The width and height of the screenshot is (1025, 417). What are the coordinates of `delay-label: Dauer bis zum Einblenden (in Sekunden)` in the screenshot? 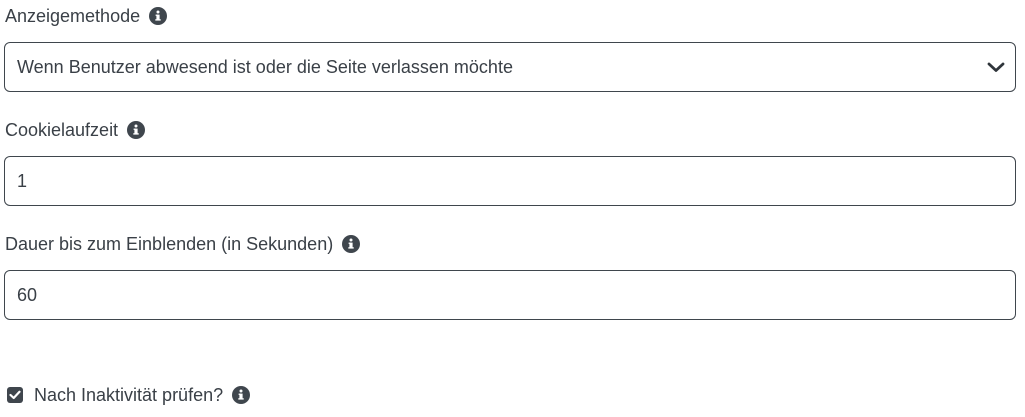 It's located at (183, 244).